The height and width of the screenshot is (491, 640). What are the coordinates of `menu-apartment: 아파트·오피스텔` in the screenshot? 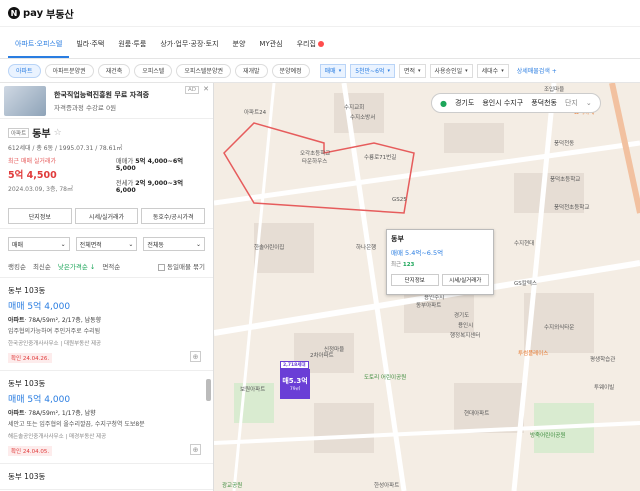 It's located at (39, 48).